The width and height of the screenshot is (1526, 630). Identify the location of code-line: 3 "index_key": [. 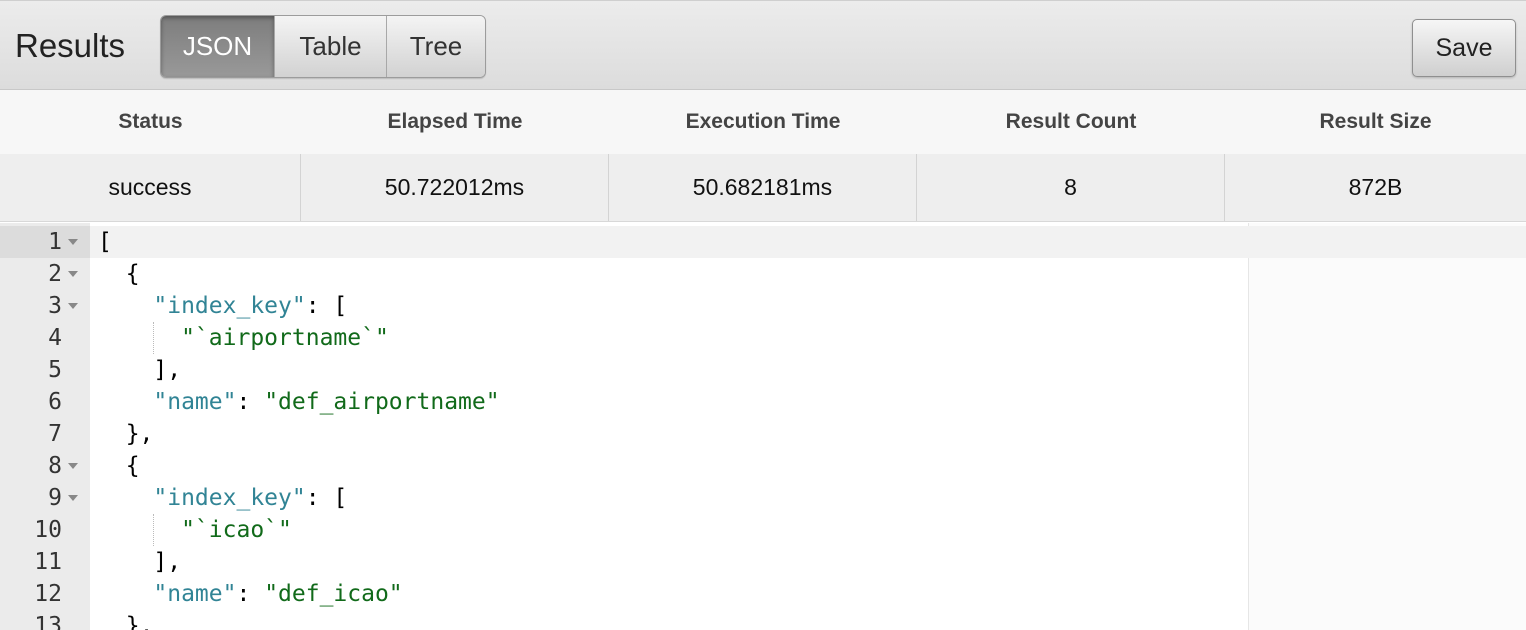
(763, 306).